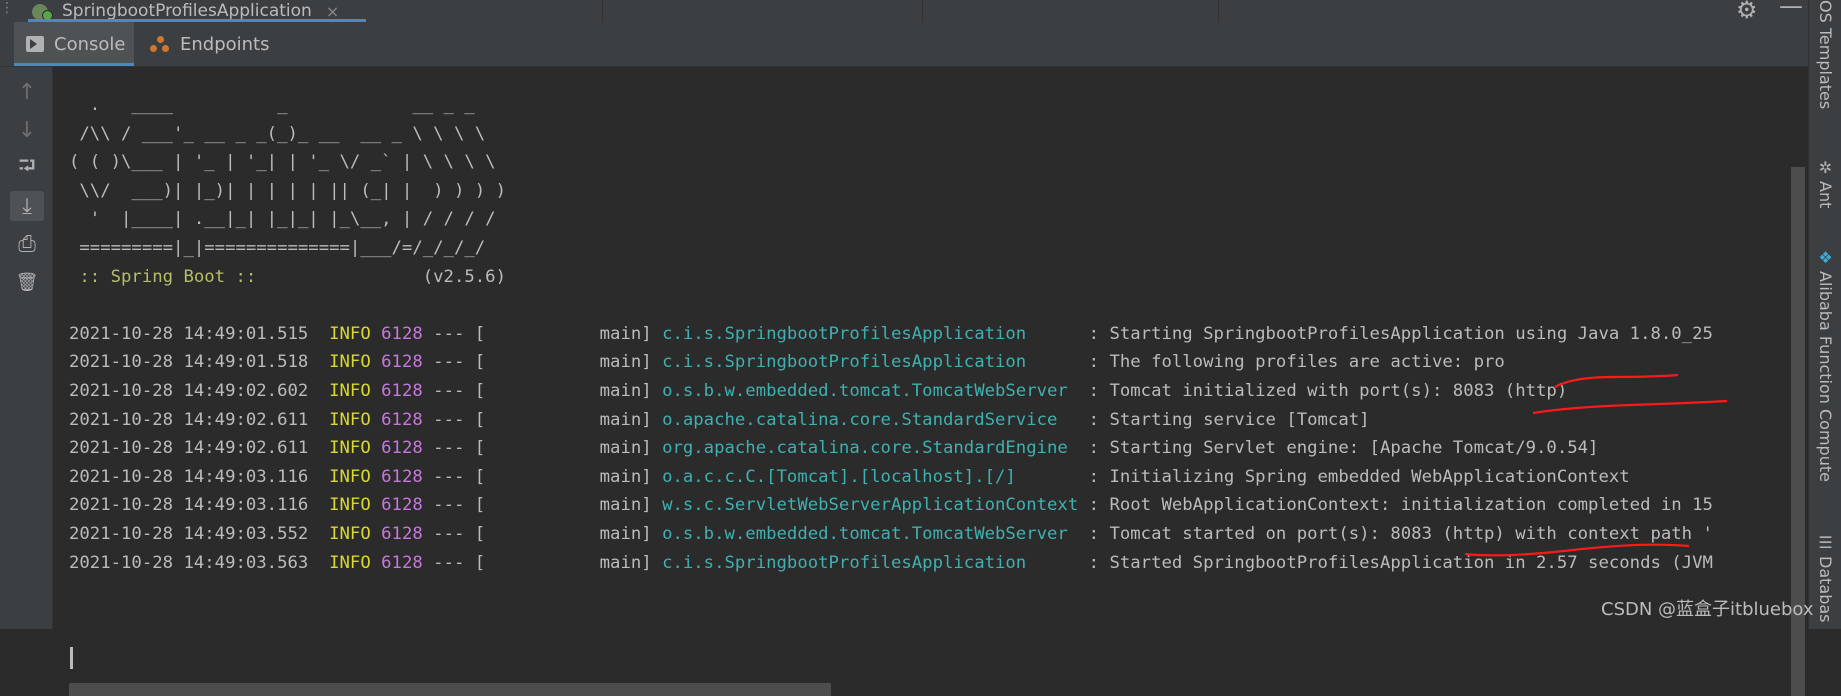 The width and height of the screenshot is (1841, 696). I want to click on side-tab-ant: ✲ Ant, so click(1825, 183).